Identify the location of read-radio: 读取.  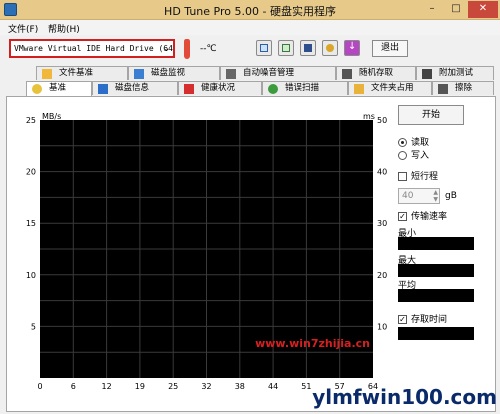
(413, 143).